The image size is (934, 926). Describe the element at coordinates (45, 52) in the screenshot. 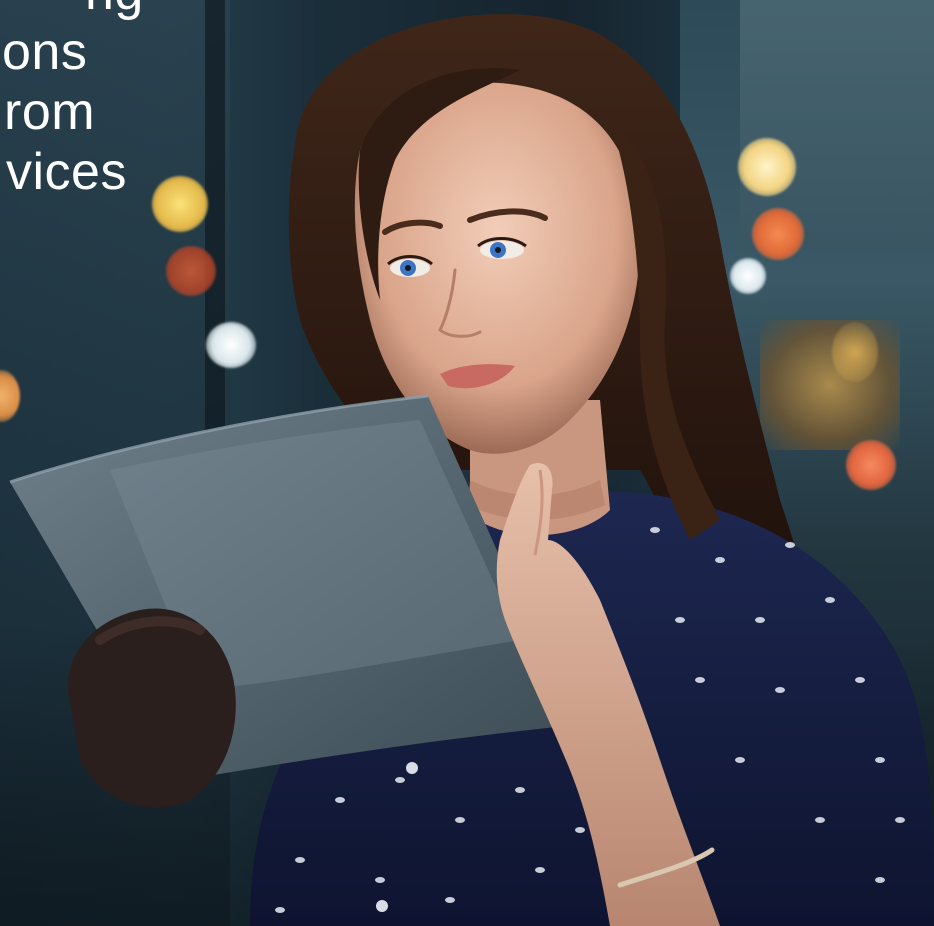

I see `headline-line: ons` at that location.